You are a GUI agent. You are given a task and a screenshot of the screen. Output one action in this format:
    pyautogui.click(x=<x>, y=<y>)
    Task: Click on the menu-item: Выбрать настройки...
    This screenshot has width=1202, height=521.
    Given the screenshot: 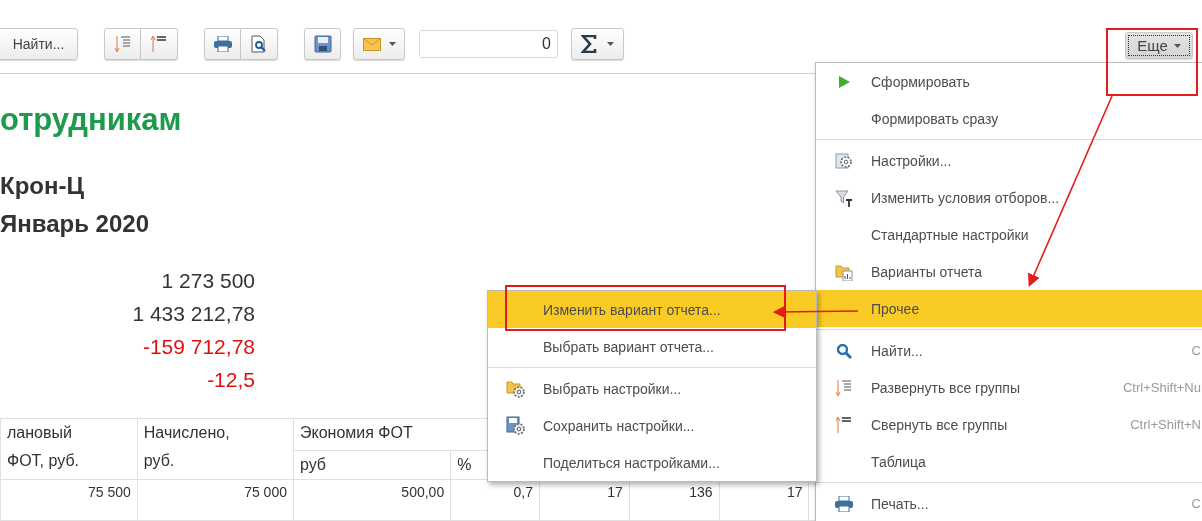 What is the action you would take?
    pyautogui.click(x=652, y=388)
    